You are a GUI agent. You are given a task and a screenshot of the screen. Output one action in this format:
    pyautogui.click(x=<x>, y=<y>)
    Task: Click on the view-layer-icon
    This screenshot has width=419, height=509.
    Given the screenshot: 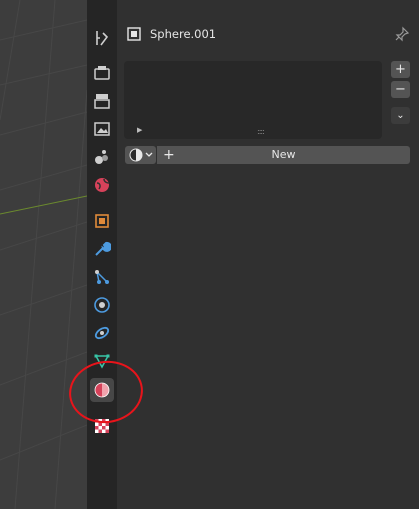 What is the action you would take?
    pyautogui.click(x=102, y=129)
    